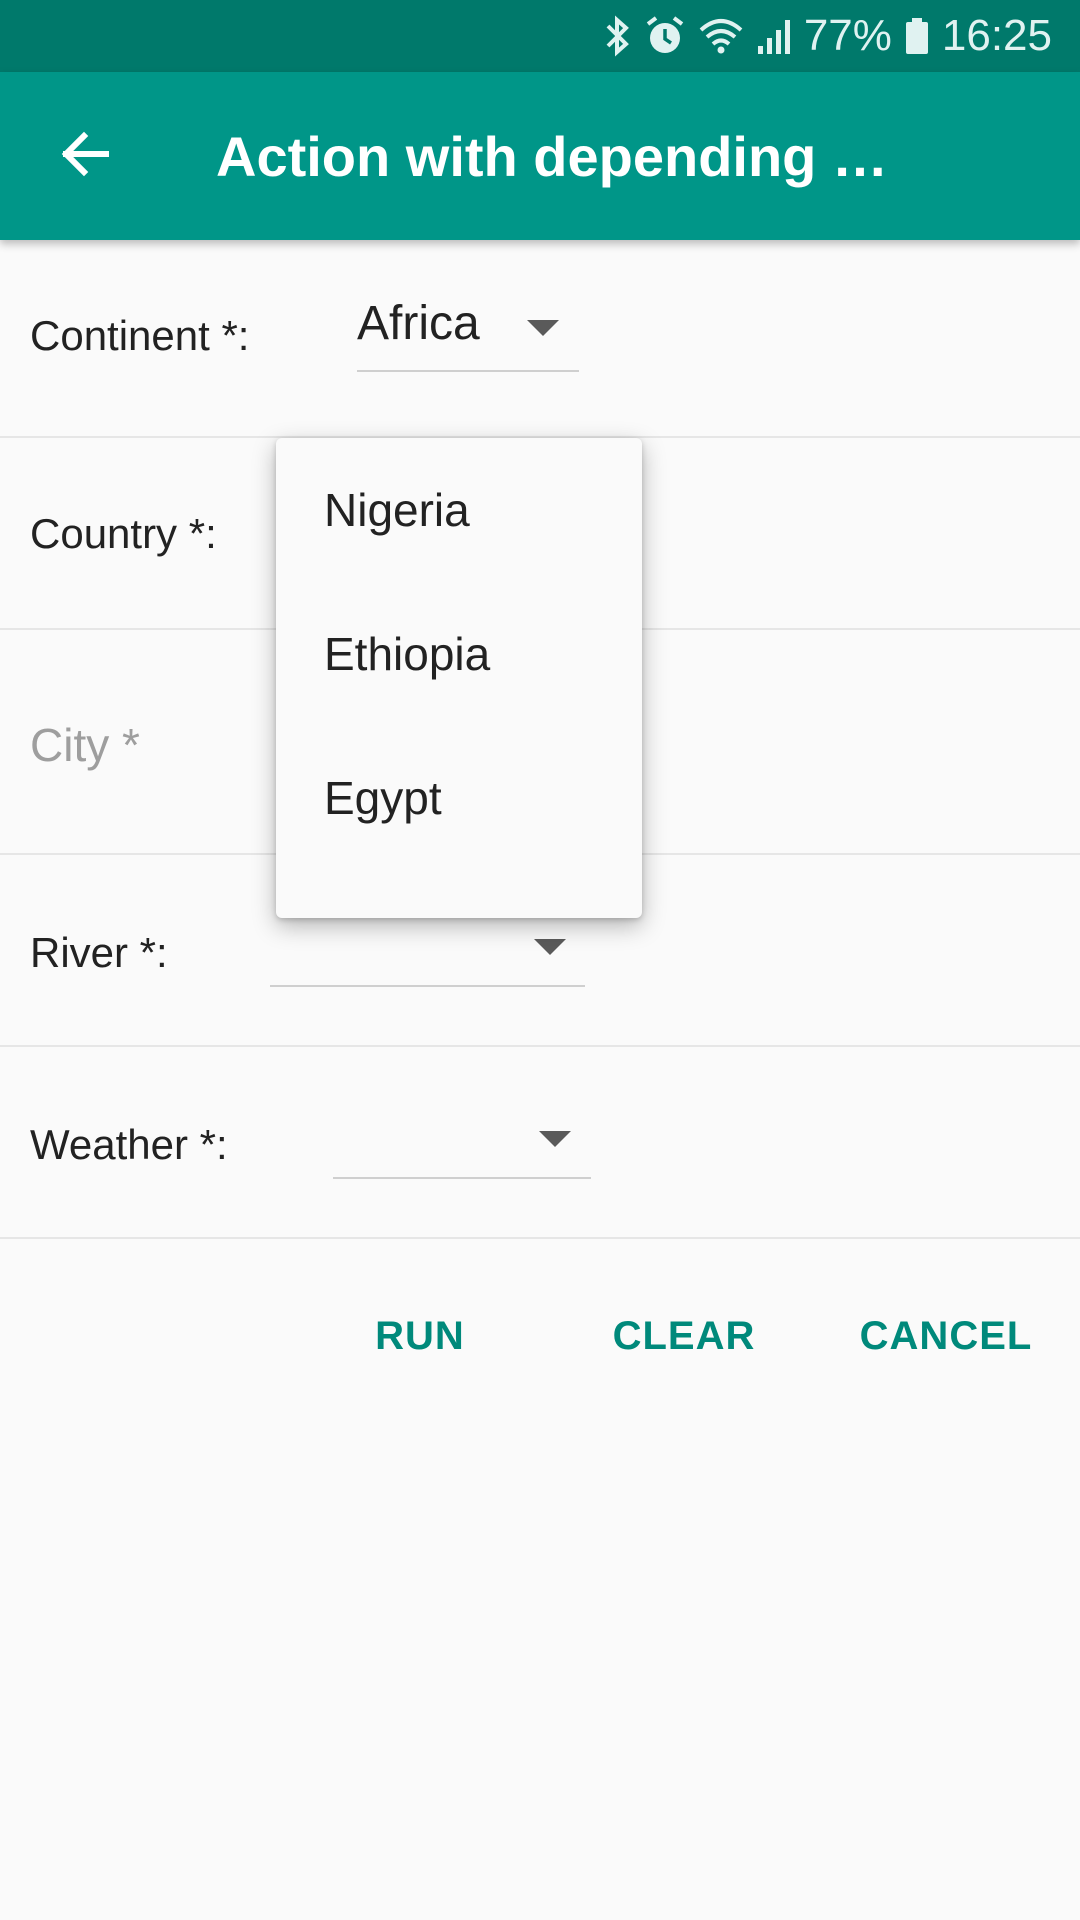 This screenshot has width=1080, height=1920. I want to click on alarm-icon, so click(665, 36).